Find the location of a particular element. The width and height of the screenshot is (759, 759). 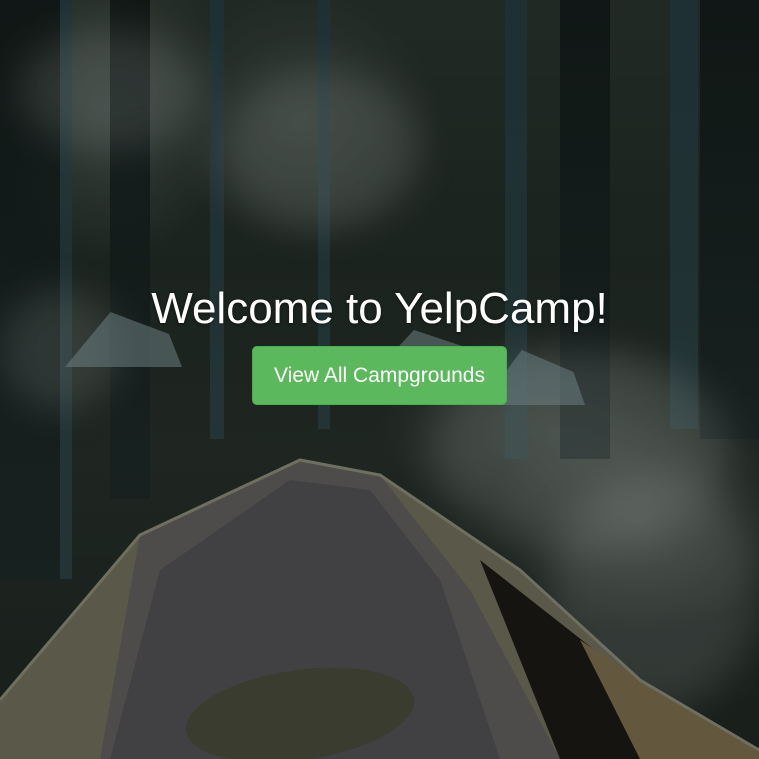

view-all-campgrounds-button: View All Campgrounds is located at coordinates (379, 375).